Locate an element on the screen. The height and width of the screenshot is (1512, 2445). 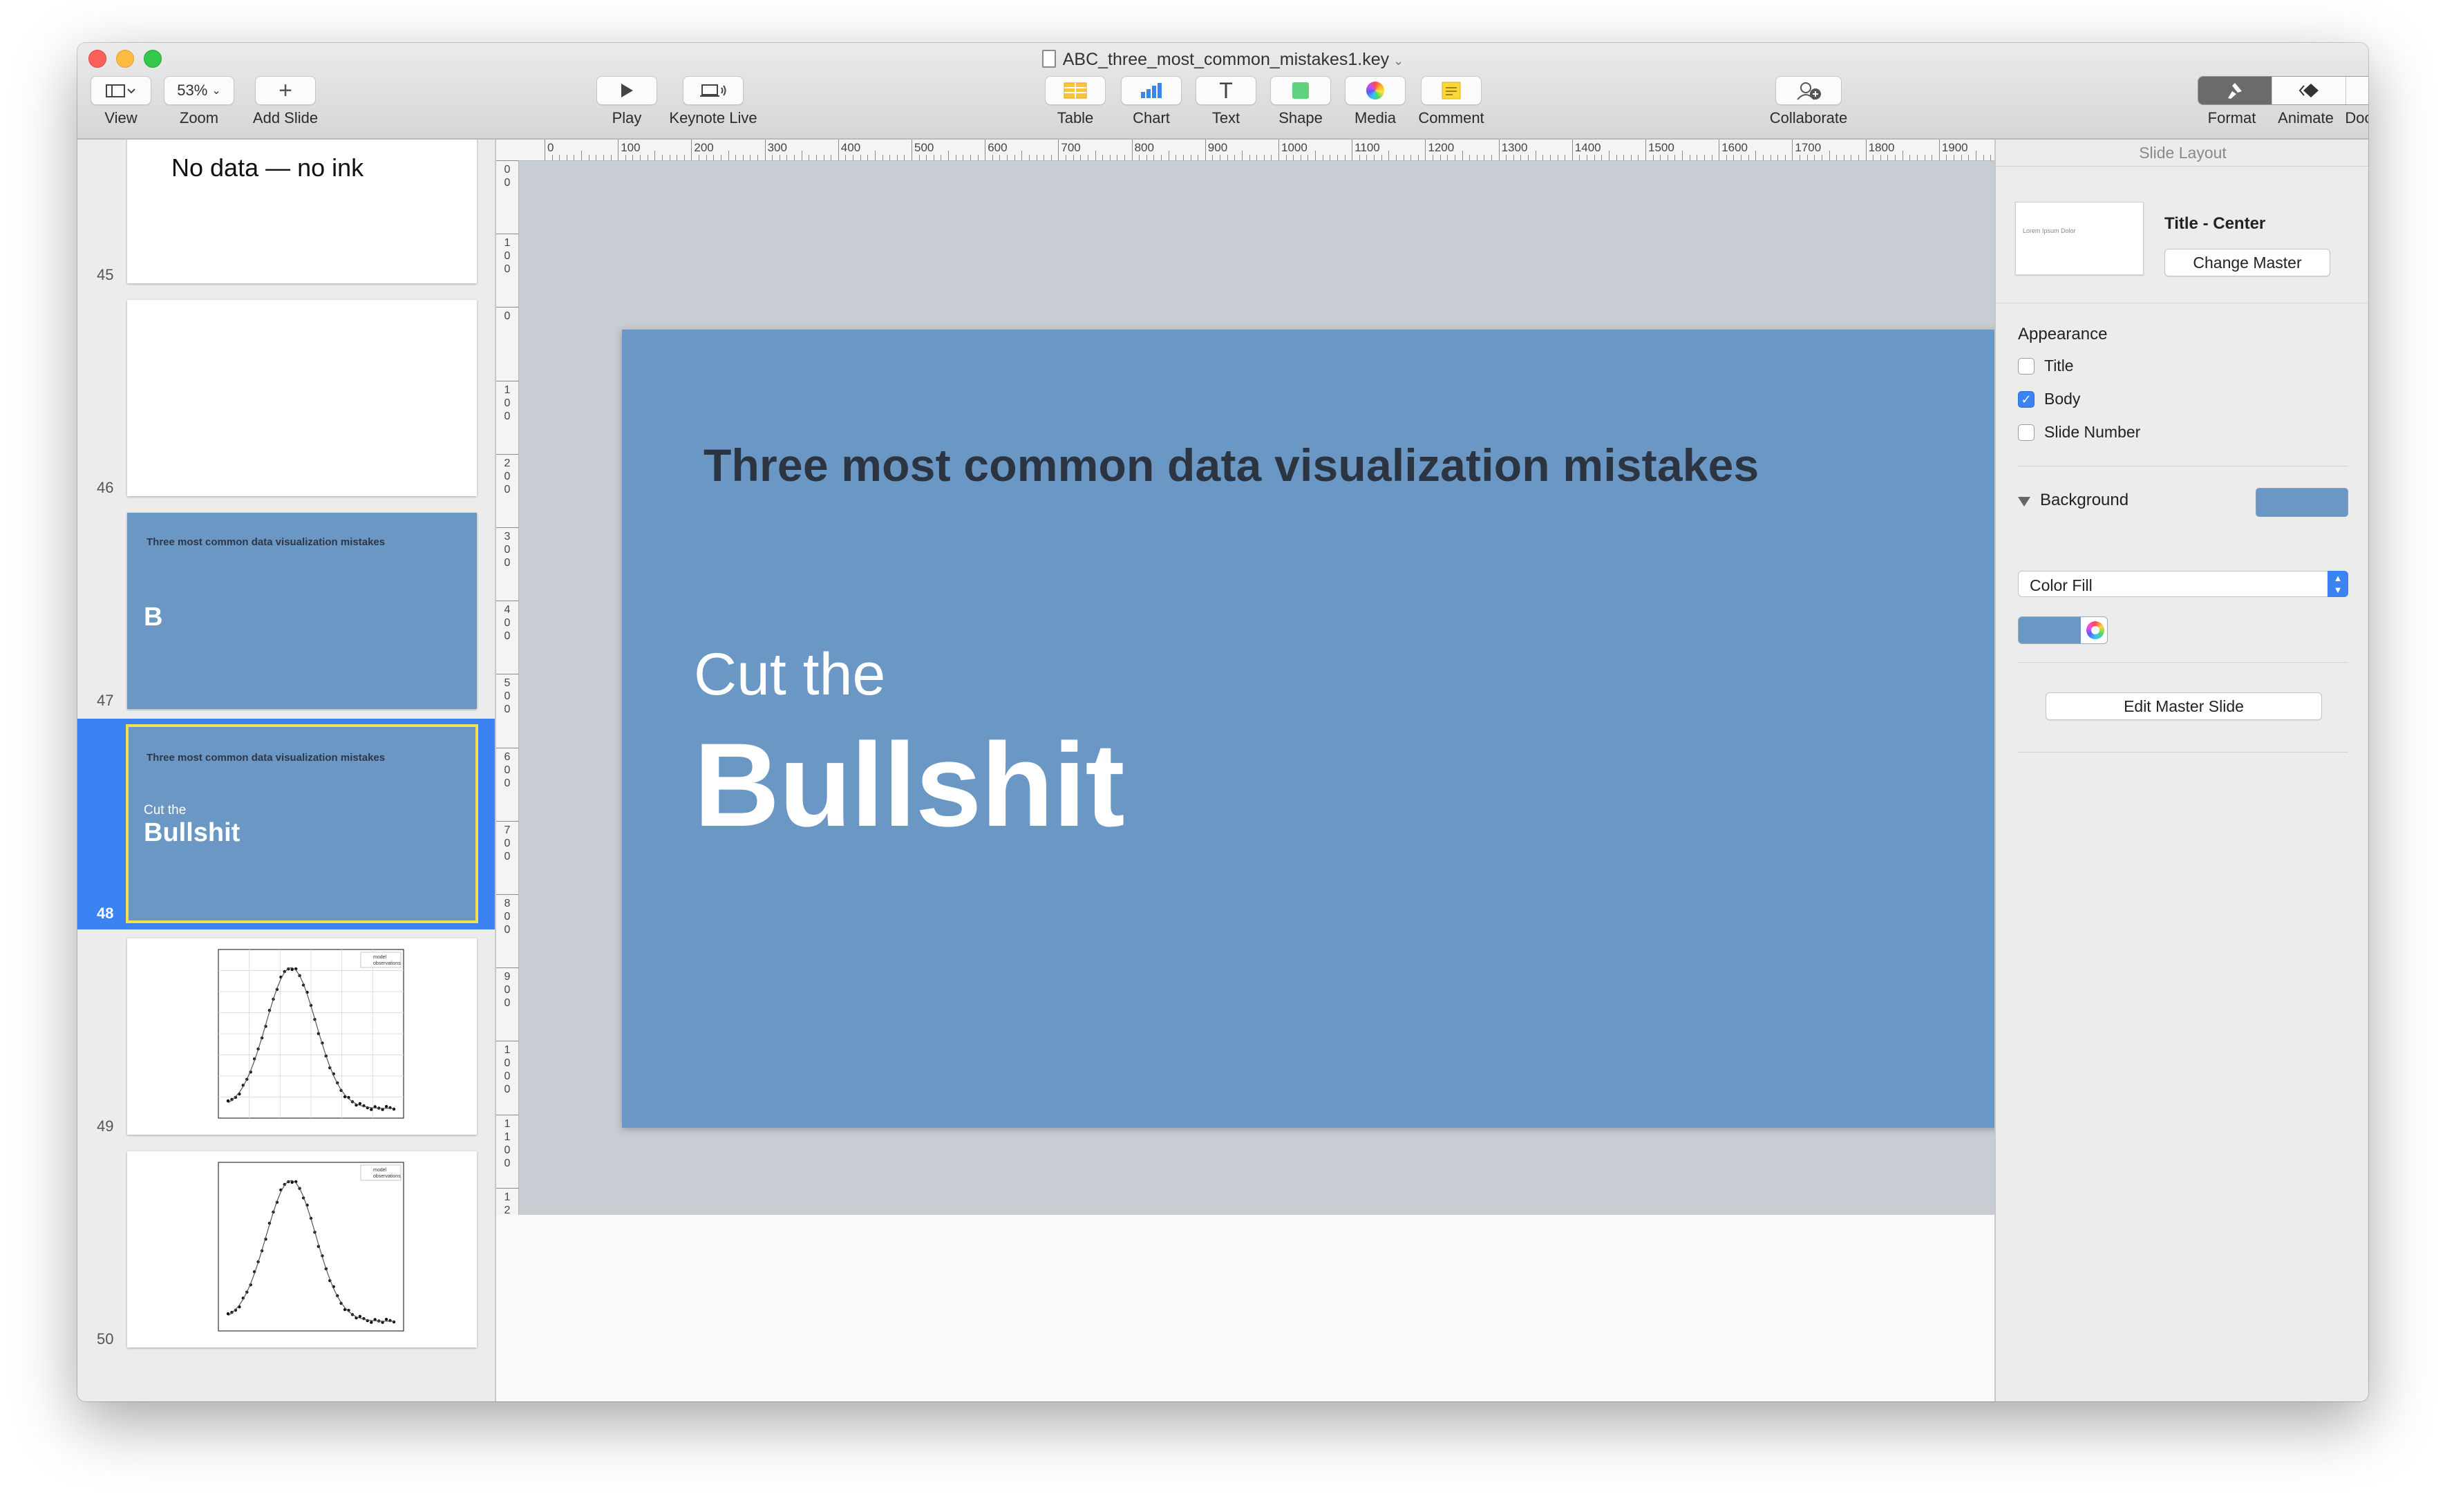
color-well is located at coordinates (2063, 630).